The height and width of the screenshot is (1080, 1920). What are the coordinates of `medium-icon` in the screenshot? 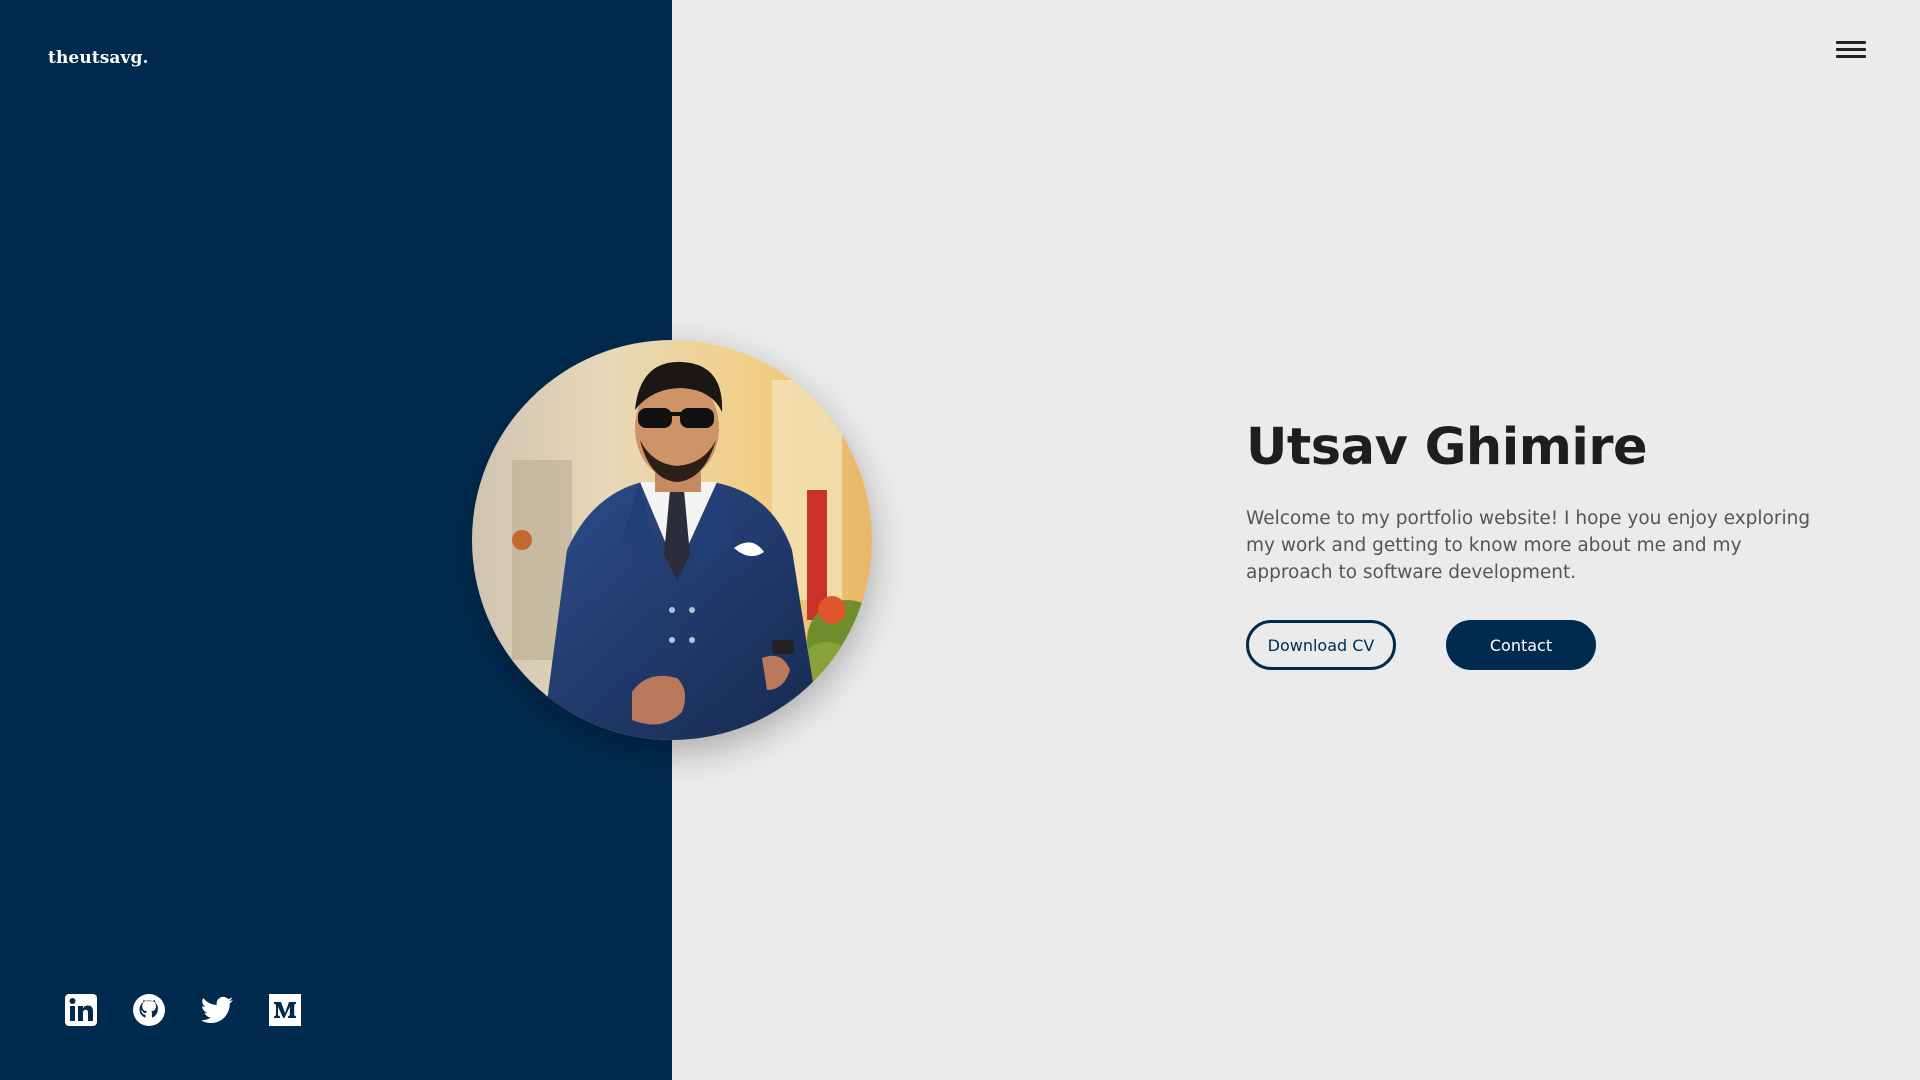 It's located at (285, 1010).